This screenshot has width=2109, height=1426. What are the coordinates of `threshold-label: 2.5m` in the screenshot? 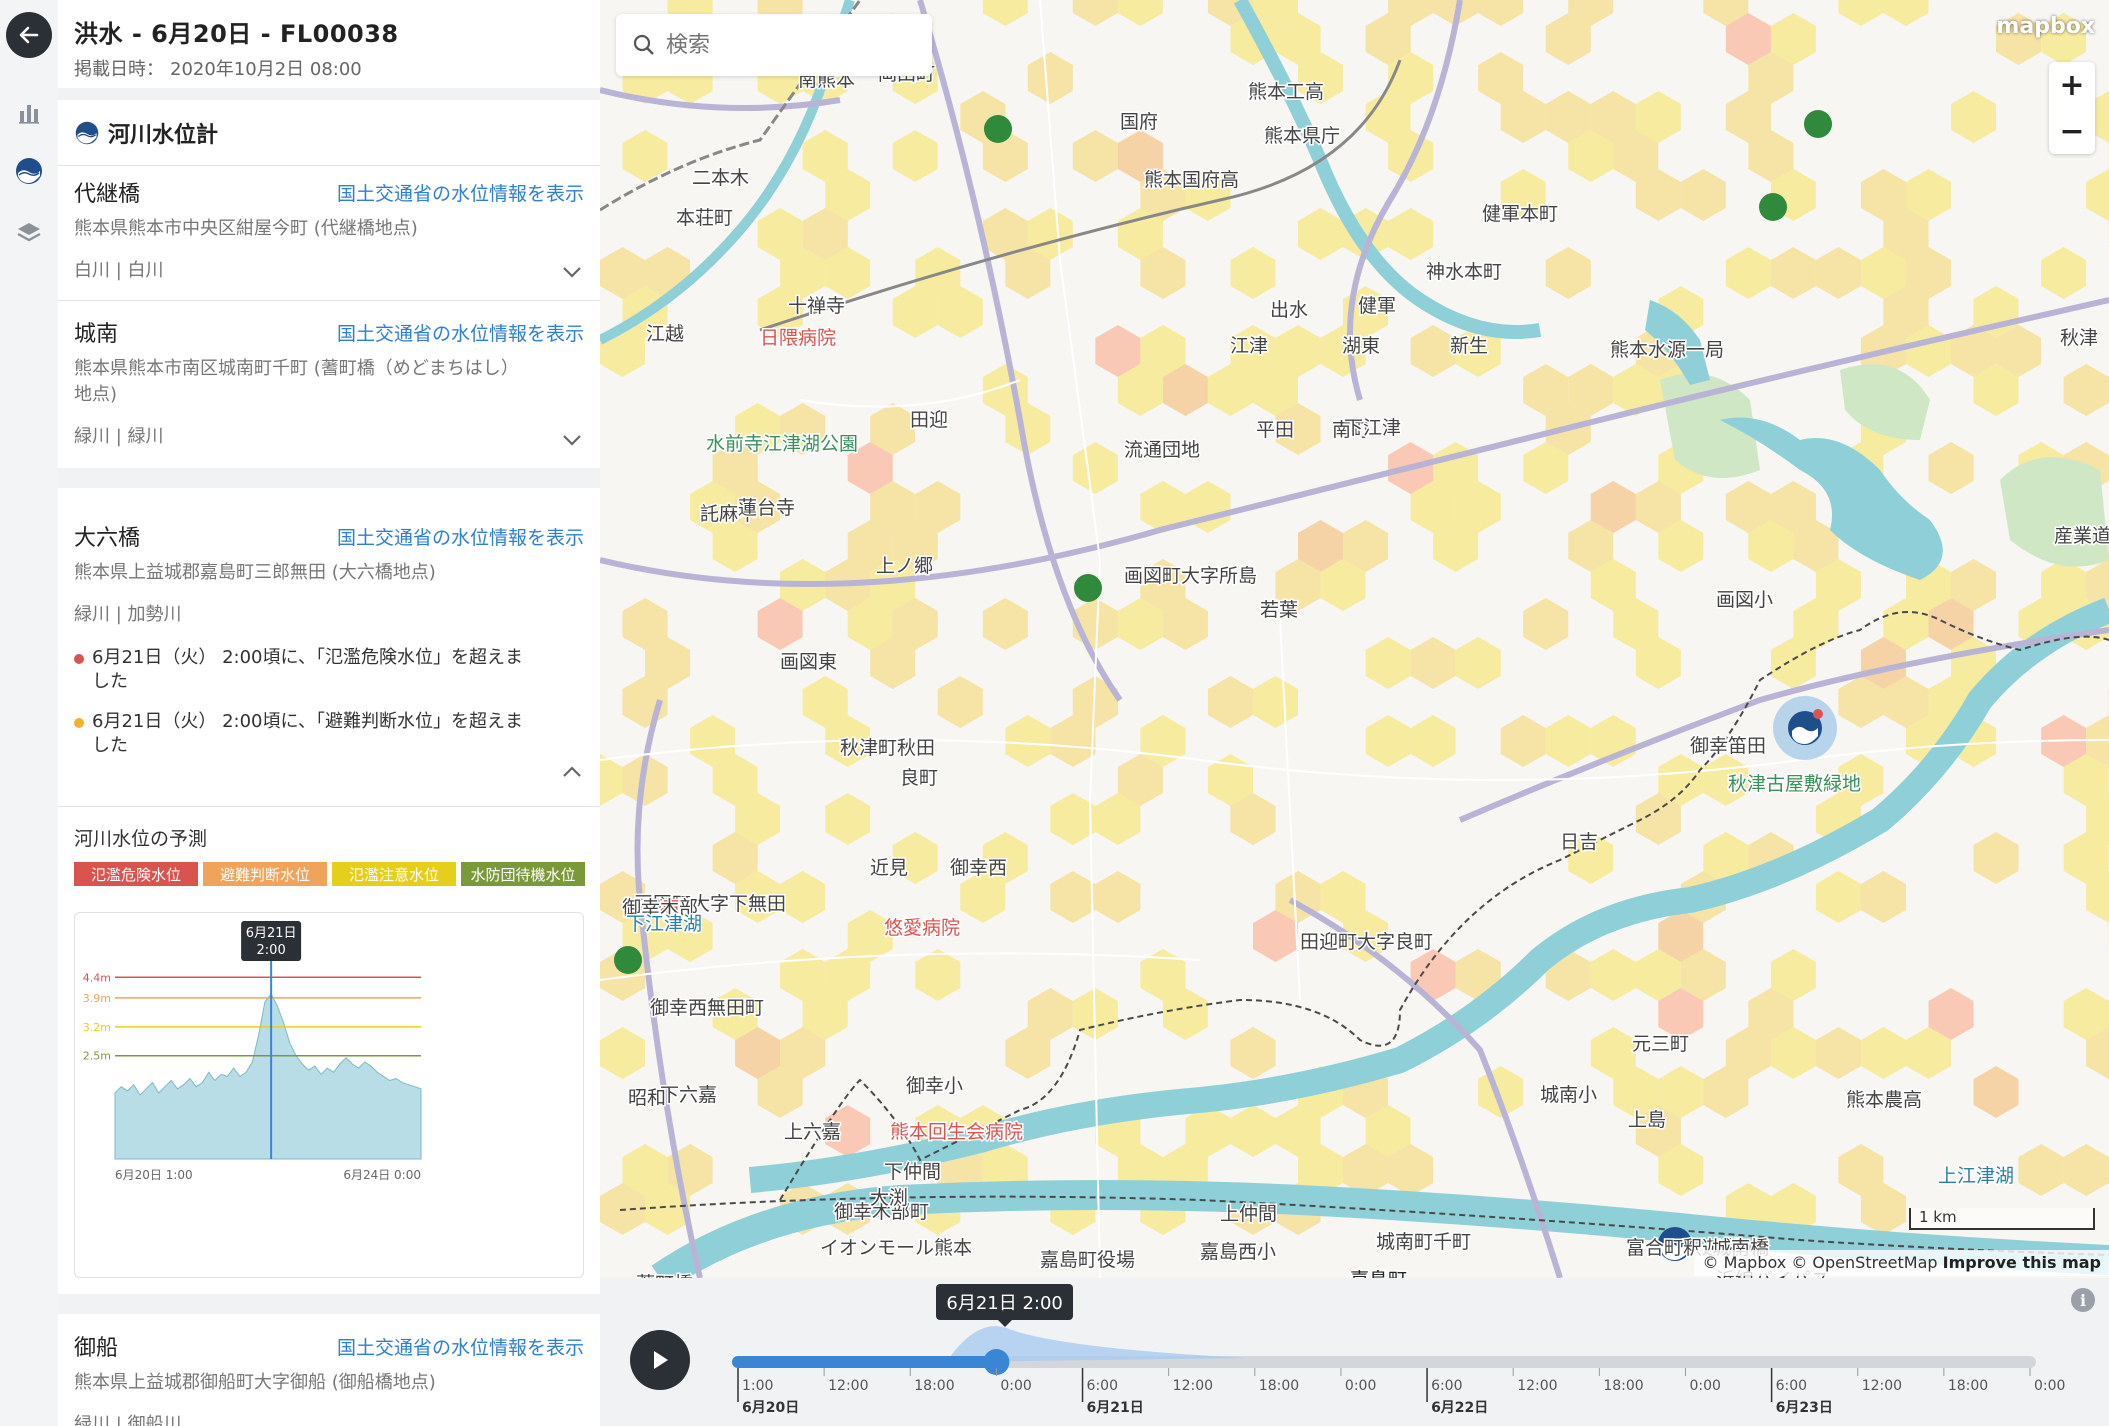 It's located at (97, 1056).